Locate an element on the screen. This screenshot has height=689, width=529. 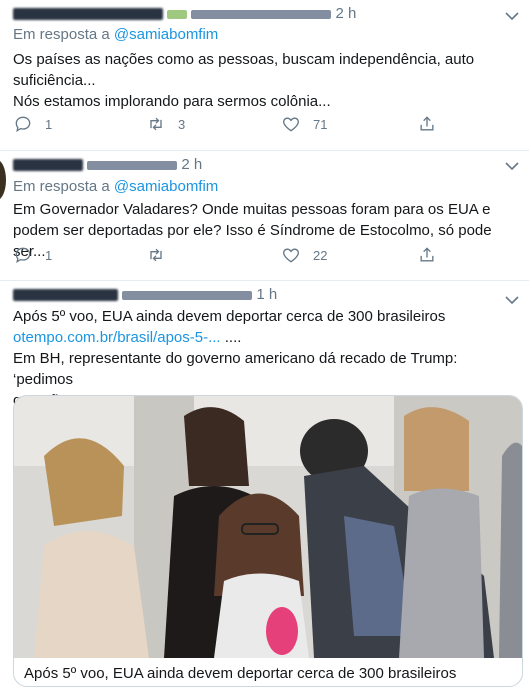
tweet-actions: 1 22 is located at coordinates (228, 256).